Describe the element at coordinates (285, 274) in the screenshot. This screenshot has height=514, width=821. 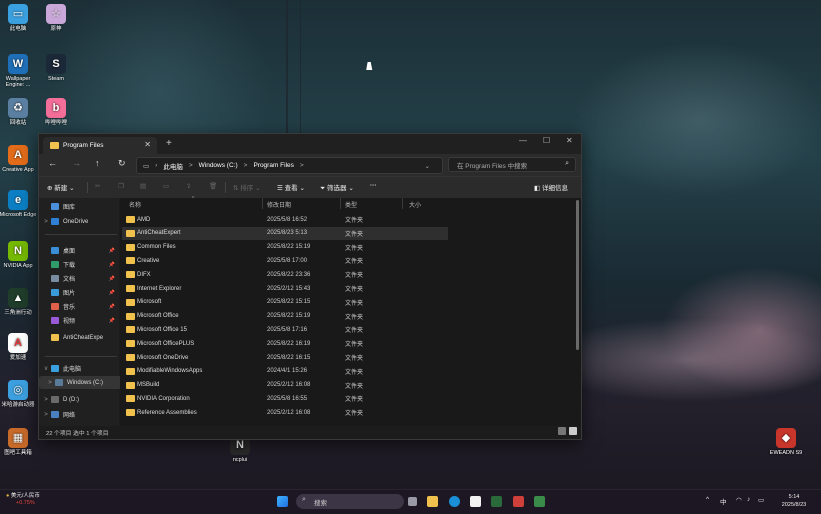
I see `table-row: DIFX 2025/8/22 23:36 文件夹` at that location.